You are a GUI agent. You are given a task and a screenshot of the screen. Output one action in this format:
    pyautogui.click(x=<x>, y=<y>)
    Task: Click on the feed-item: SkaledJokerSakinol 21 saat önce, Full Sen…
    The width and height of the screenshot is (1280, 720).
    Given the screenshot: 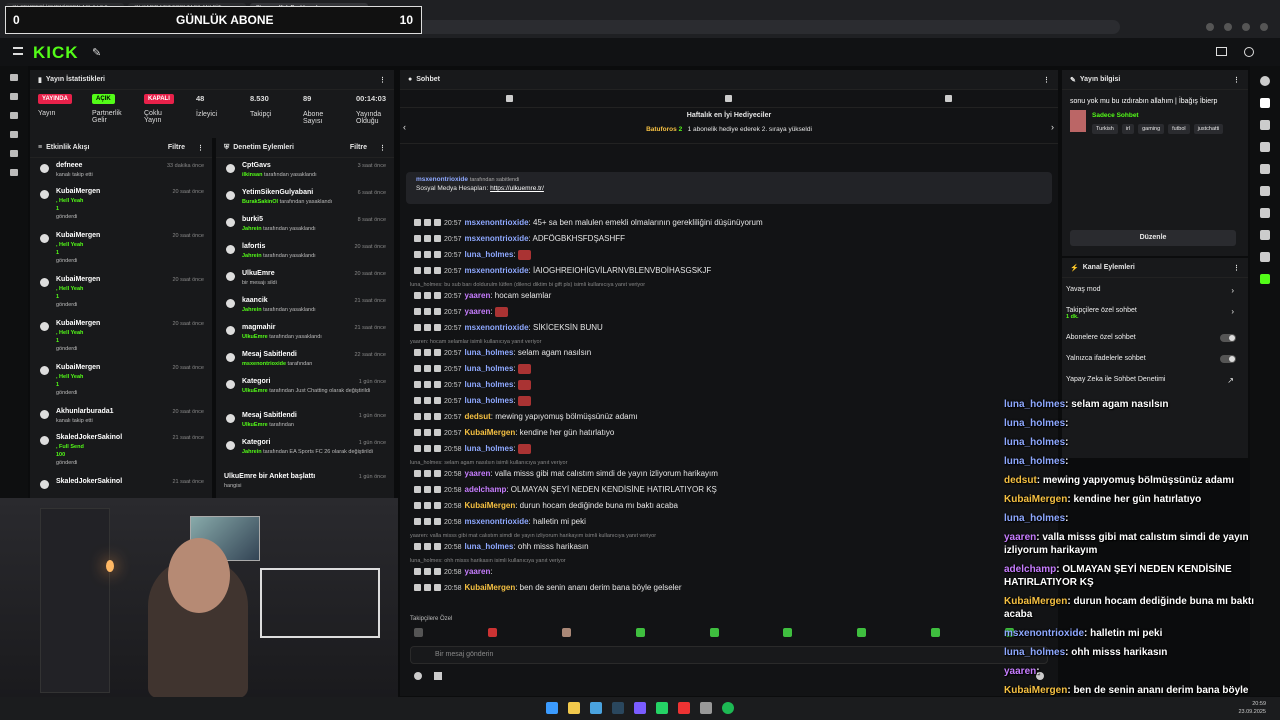 What is the action you would take?
    pyautogui.click(x=121, y=452)
    